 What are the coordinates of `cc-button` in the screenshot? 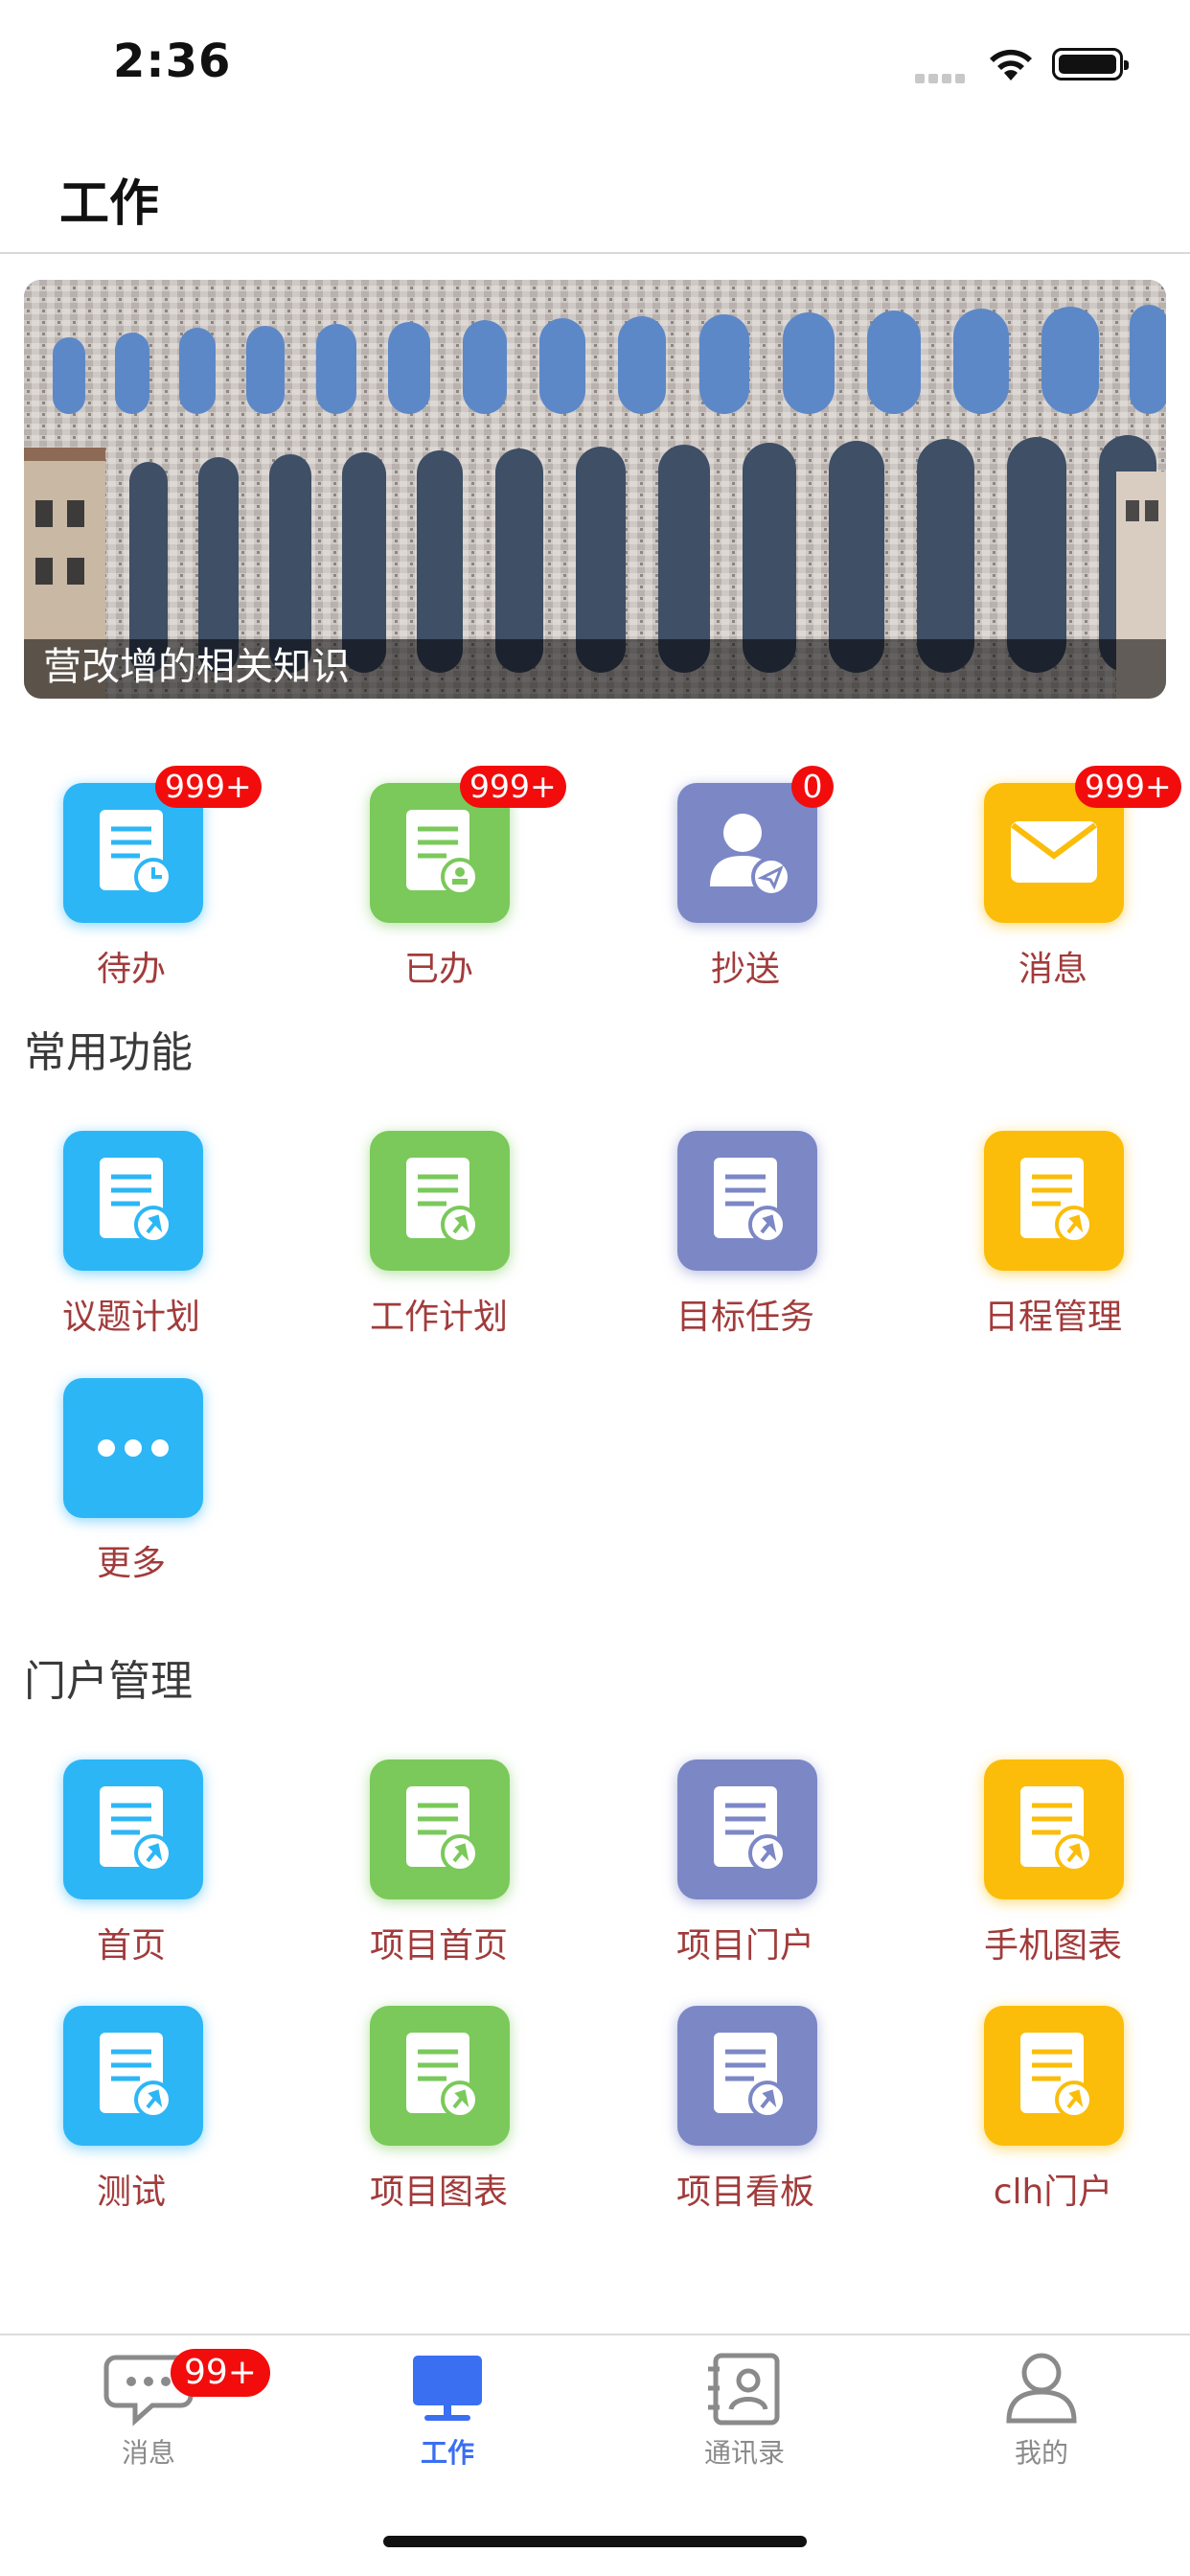 It's located at (749, 858).